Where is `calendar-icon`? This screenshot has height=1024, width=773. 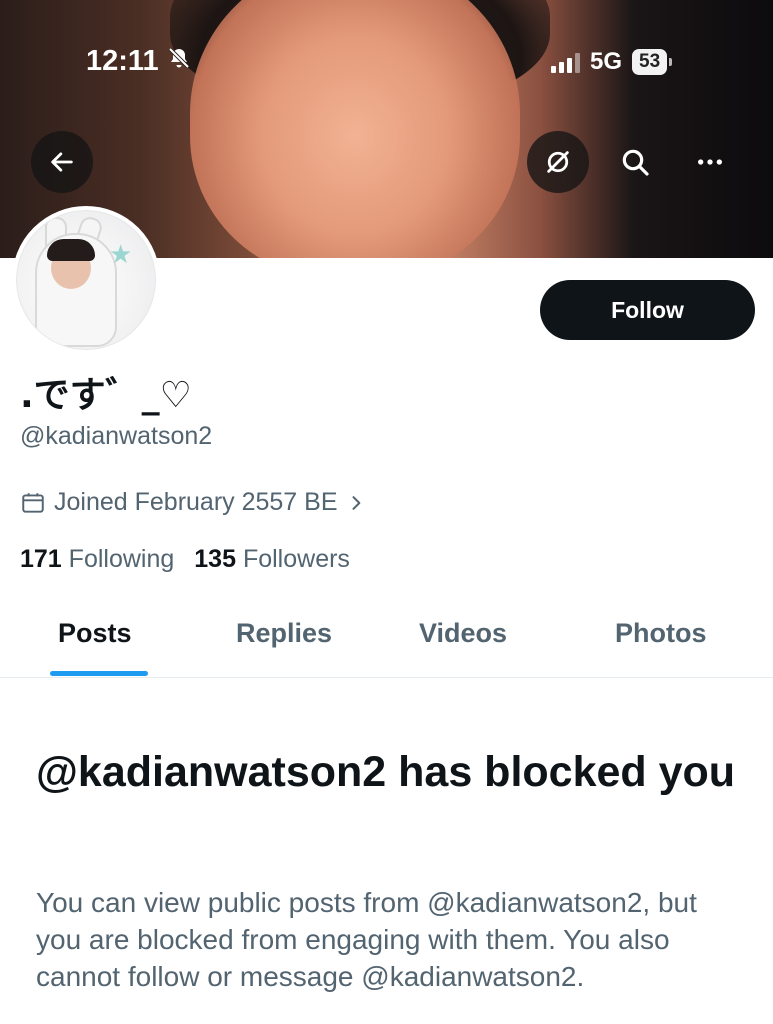
calendar-icon is located at coordinates (33, 502).